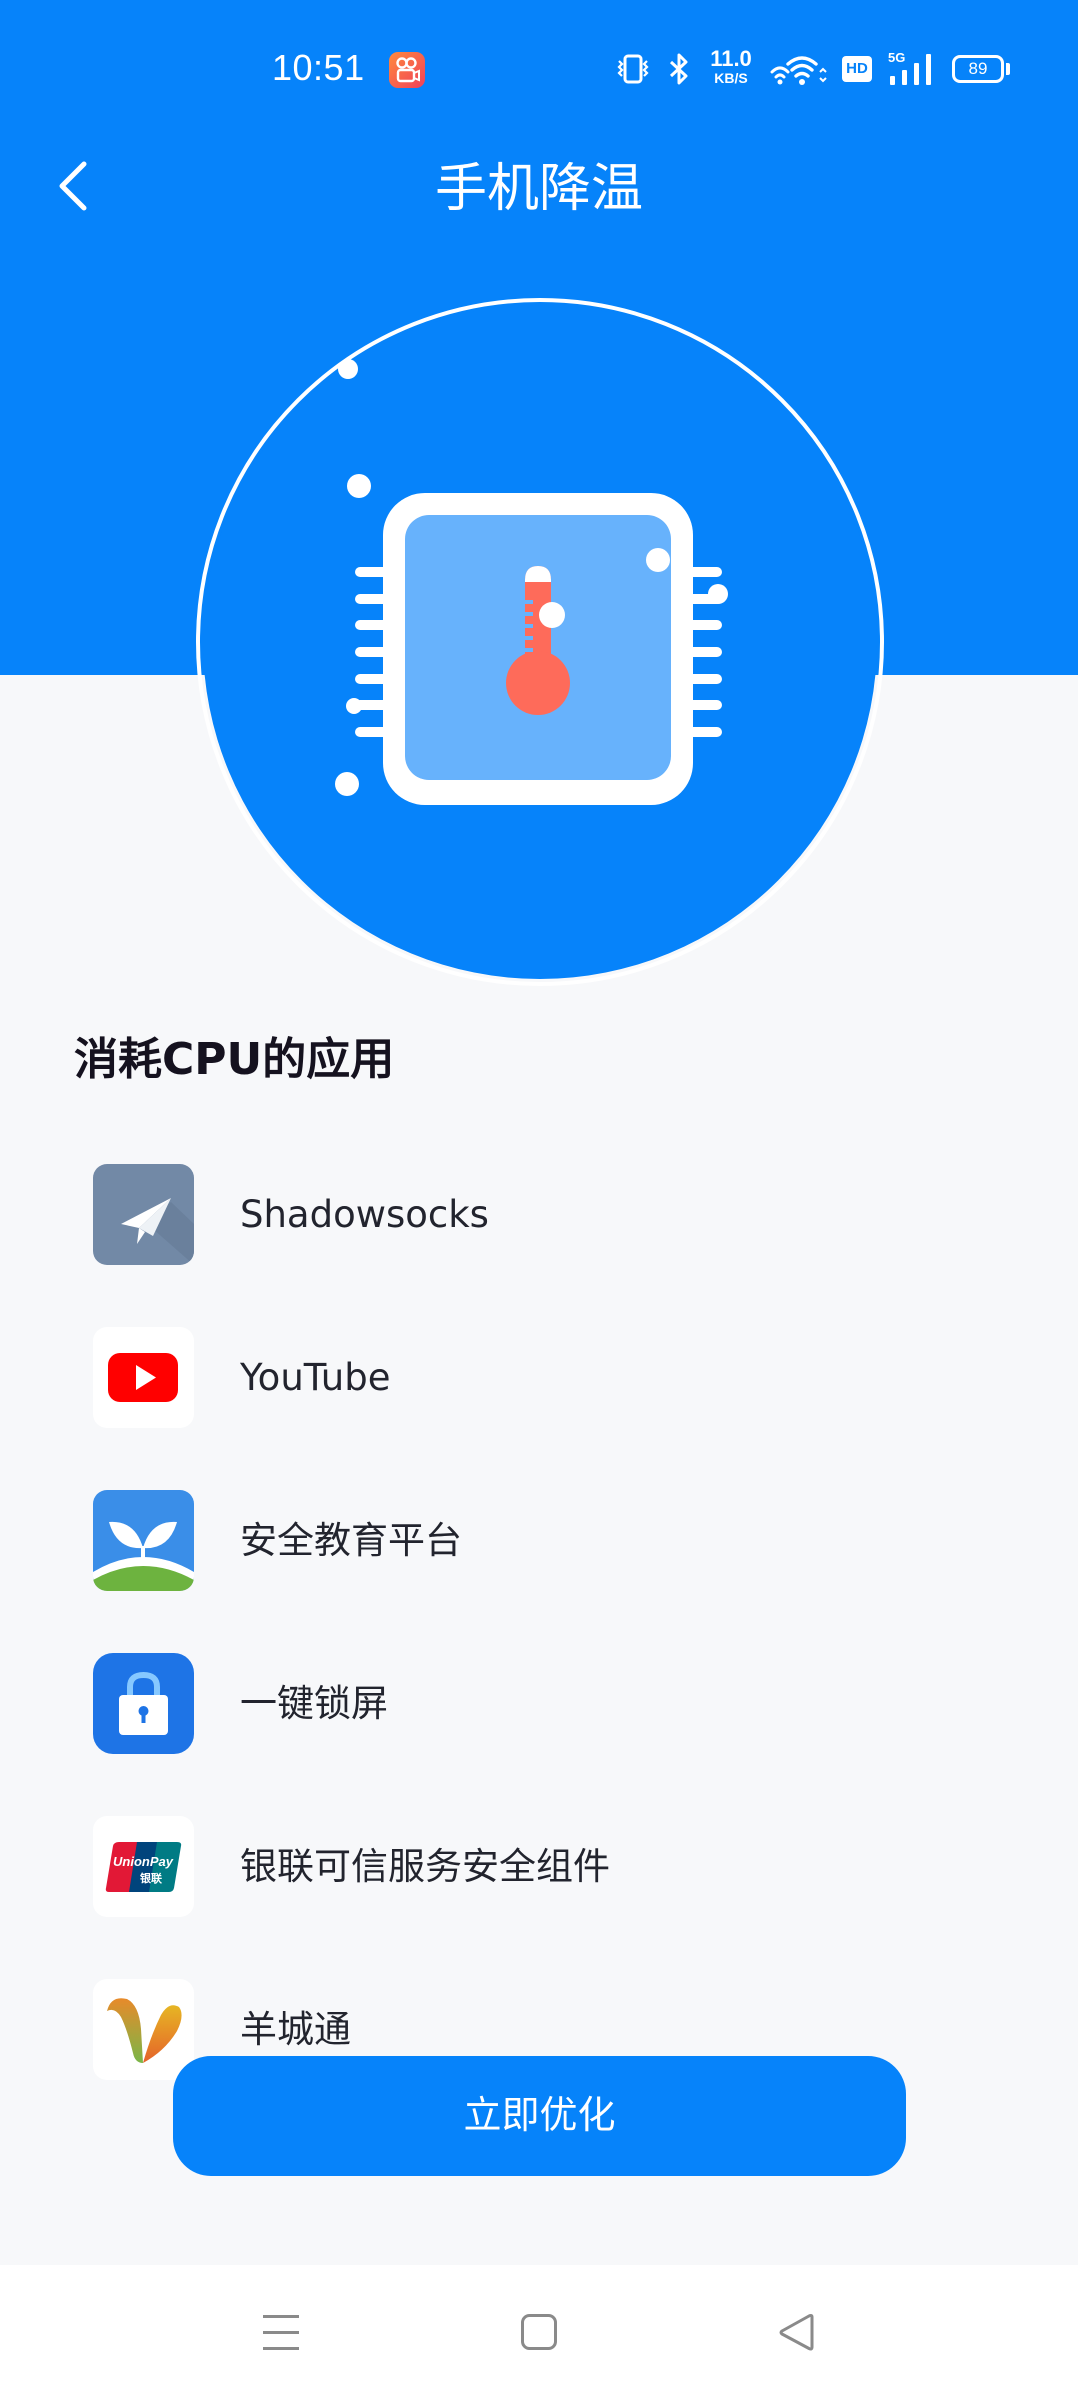 This screenshot has width=1078, height=2398. Describe the element at coordinates (143, 1377) in the screenshot. I see `youtube-icon` at that location.